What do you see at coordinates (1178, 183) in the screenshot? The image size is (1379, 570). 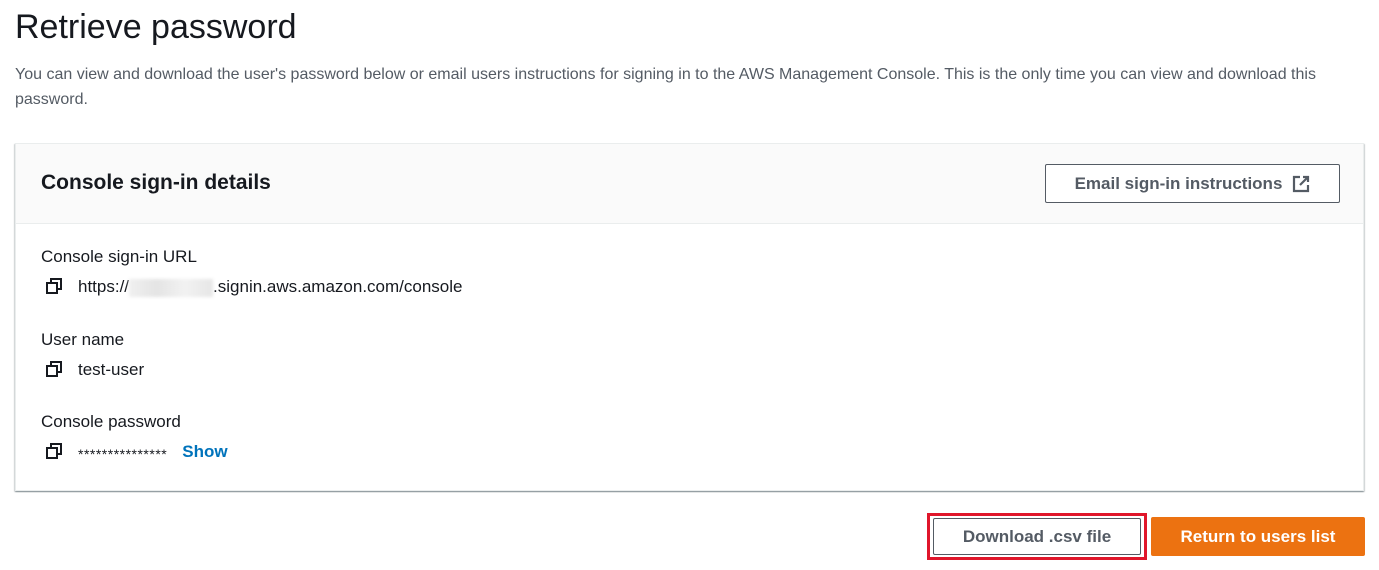 I see `email-sign-in-instructions-label: Email sign-in instructions` at bounding box center [1178, 183].